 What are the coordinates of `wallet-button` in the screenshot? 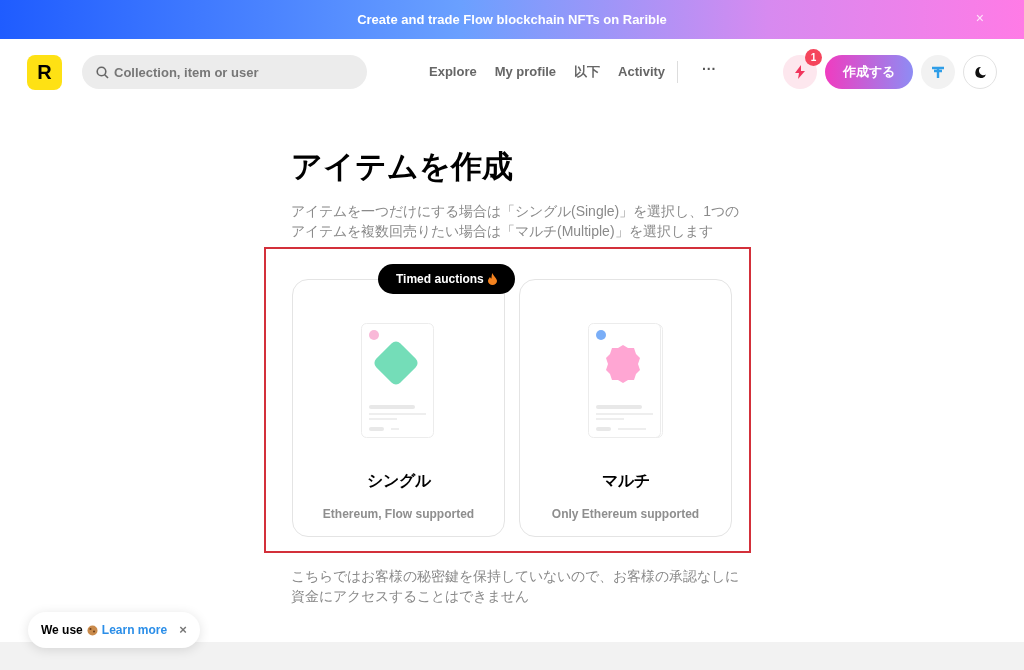 It's located at (938, 72).